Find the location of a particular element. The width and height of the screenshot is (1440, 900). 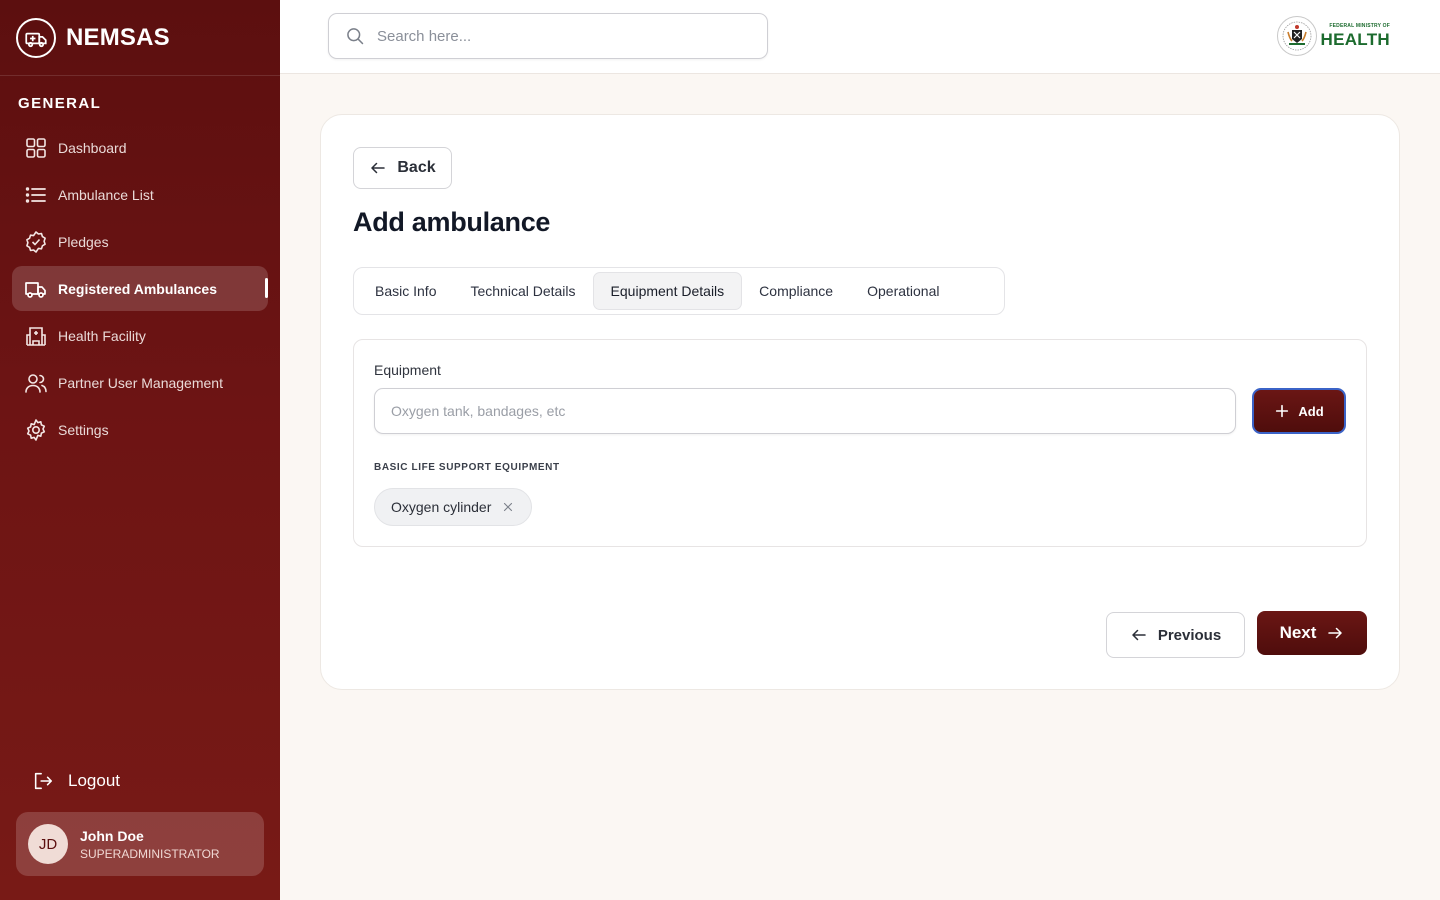

users-icon is located at coordinates (36, 383).